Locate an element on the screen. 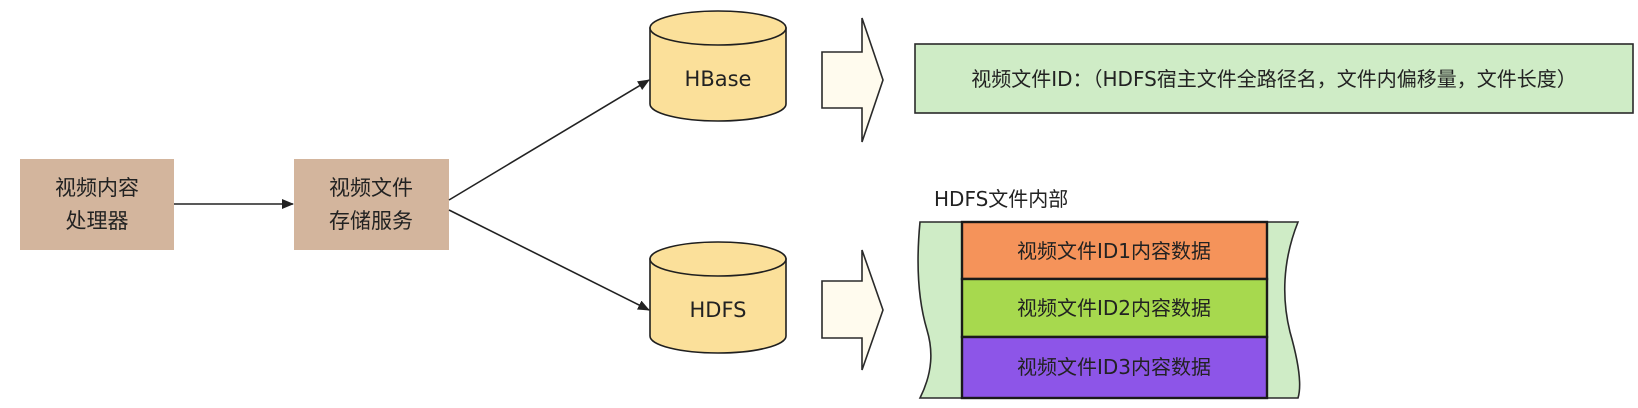 The height and width of the screenshot is (408, 1638). hdfs-file-title: HDFS文件内部 is located at coordinates (1001, 199).